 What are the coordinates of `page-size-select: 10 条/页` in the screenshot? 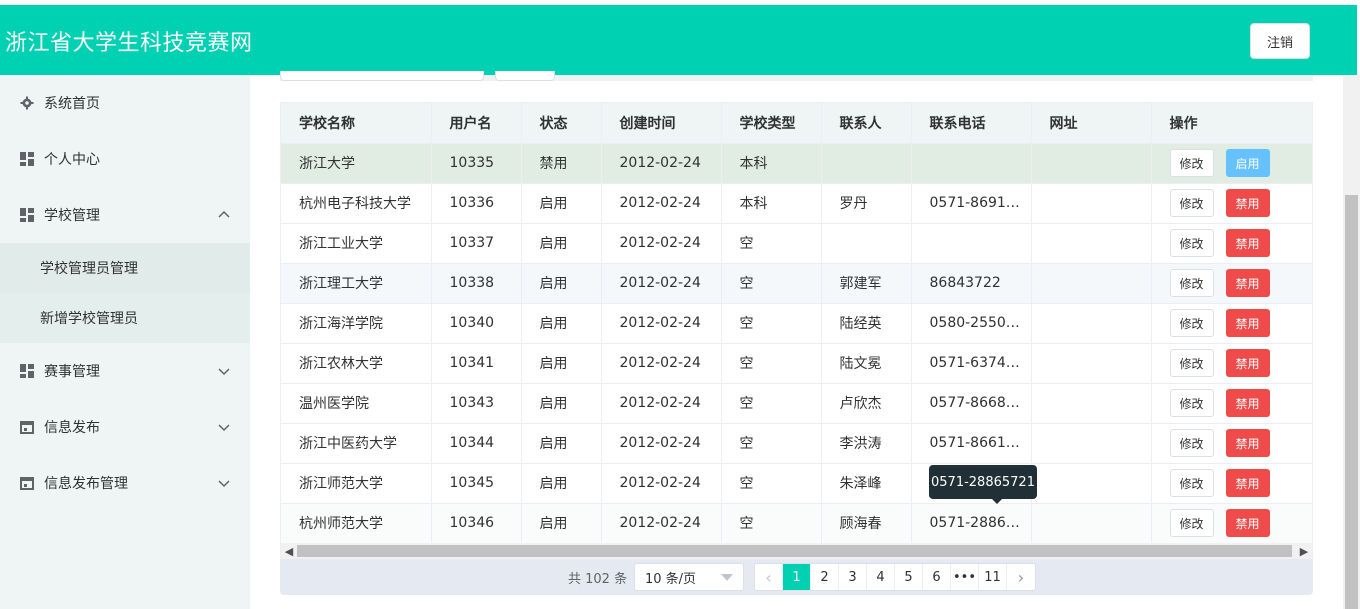 It's located at (689, 577).